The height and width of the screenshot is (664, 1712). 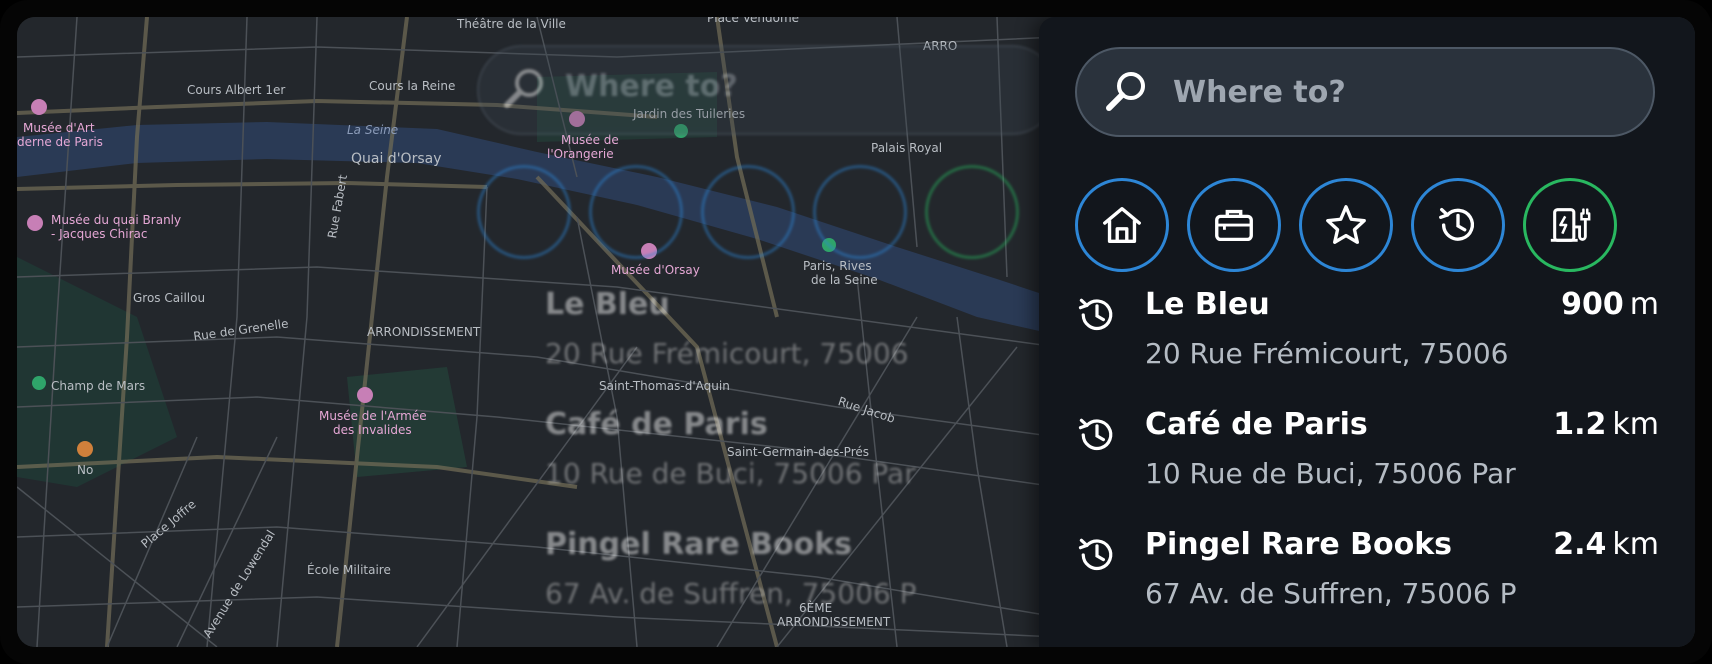 I want to click on recent-button, so click(x=1458, y=225).